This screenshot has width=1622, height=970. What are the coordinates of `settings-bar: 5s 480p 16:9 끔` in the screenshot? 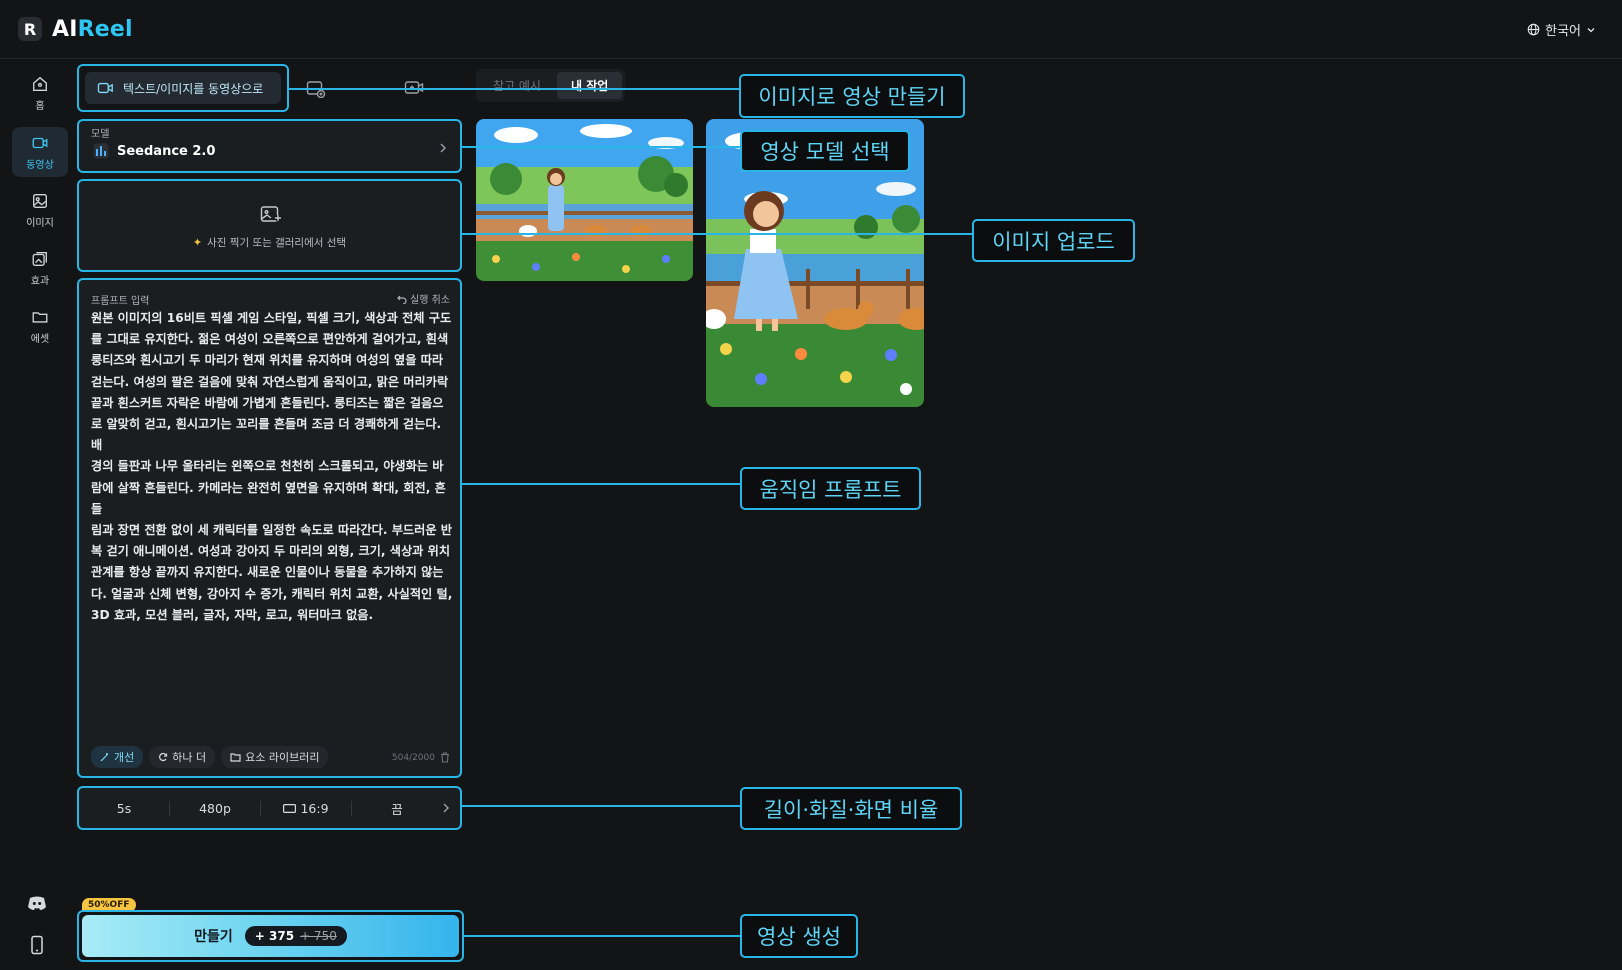 It's located at (269, 808).